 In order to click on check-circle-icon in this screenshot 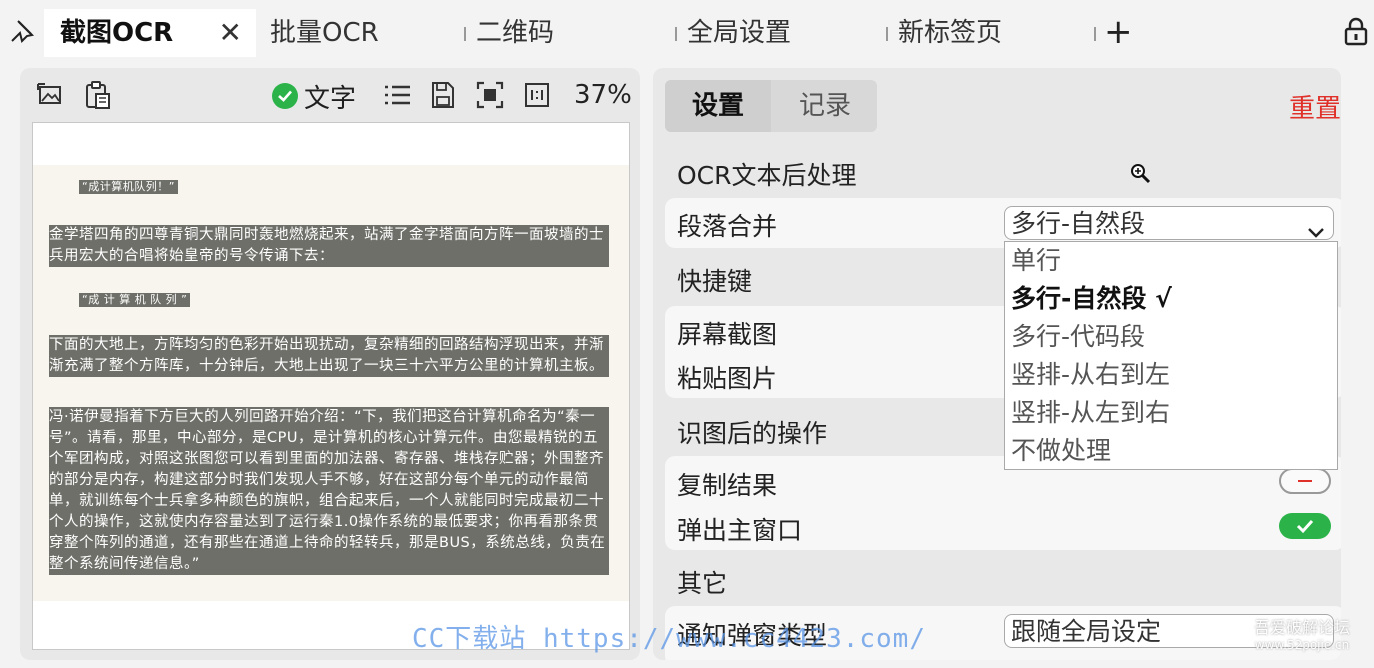, I will do `click(285, 96)`.